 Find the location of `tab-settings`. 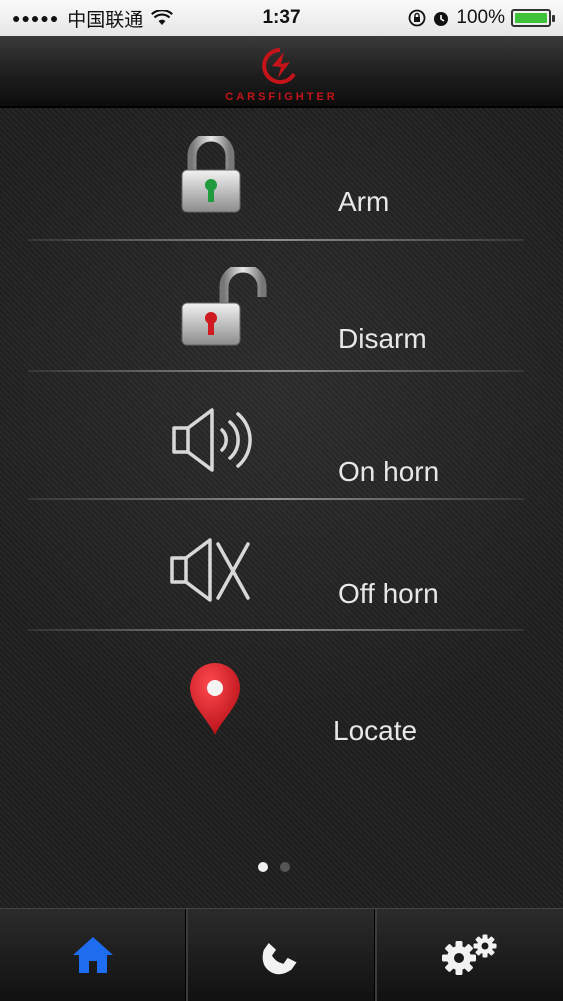

tab-settings is located at coordinates (470, 955).